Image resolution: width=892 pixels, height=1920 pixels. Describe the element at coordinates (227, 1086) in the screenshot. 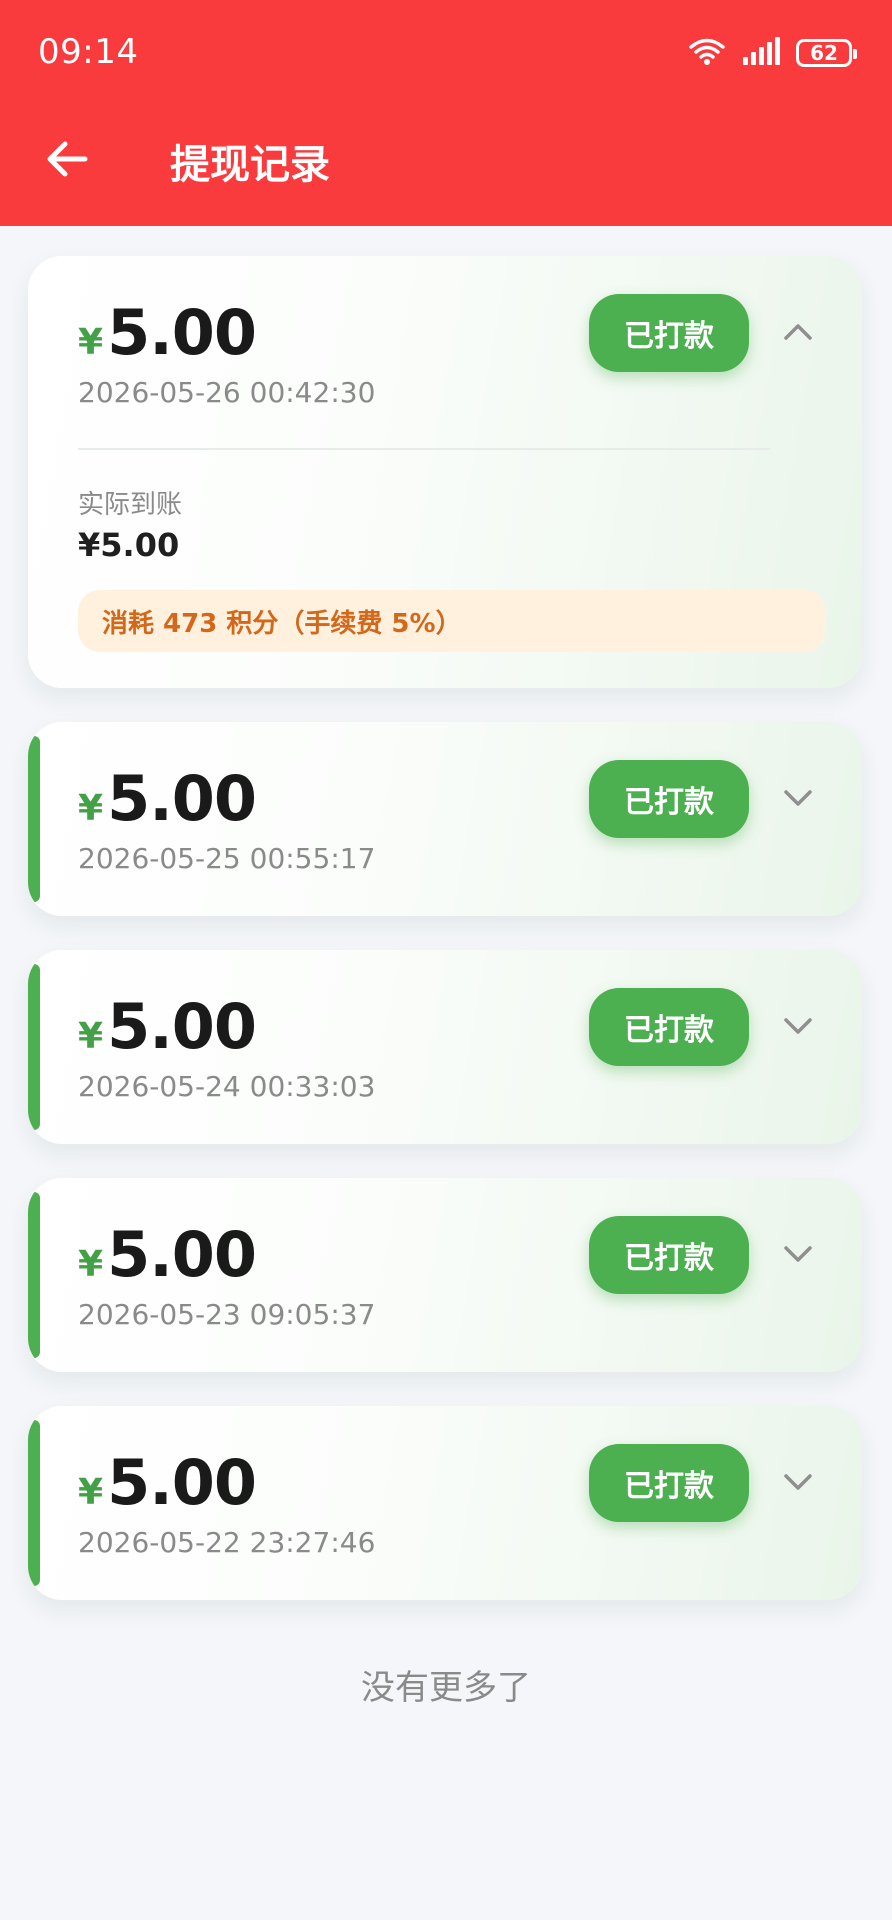

I see `record-datetime: 2026-05-24 00:33:03` at that location.